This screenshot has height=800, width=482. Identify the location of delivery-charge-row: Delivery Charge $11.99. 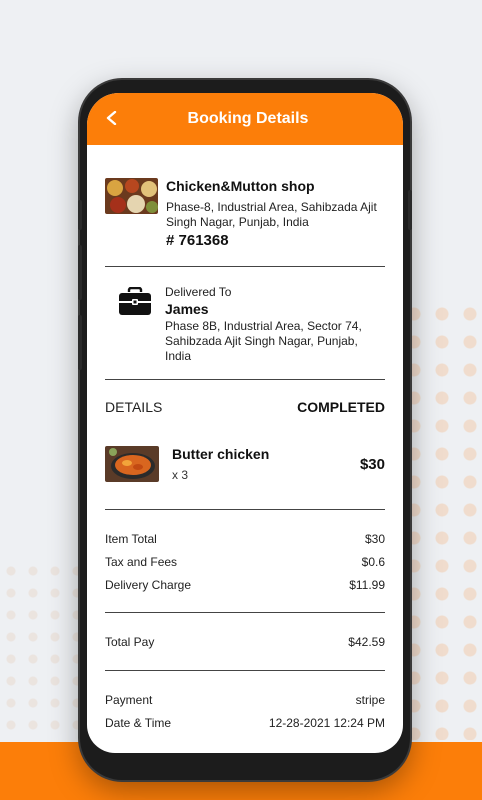
(245, 584).